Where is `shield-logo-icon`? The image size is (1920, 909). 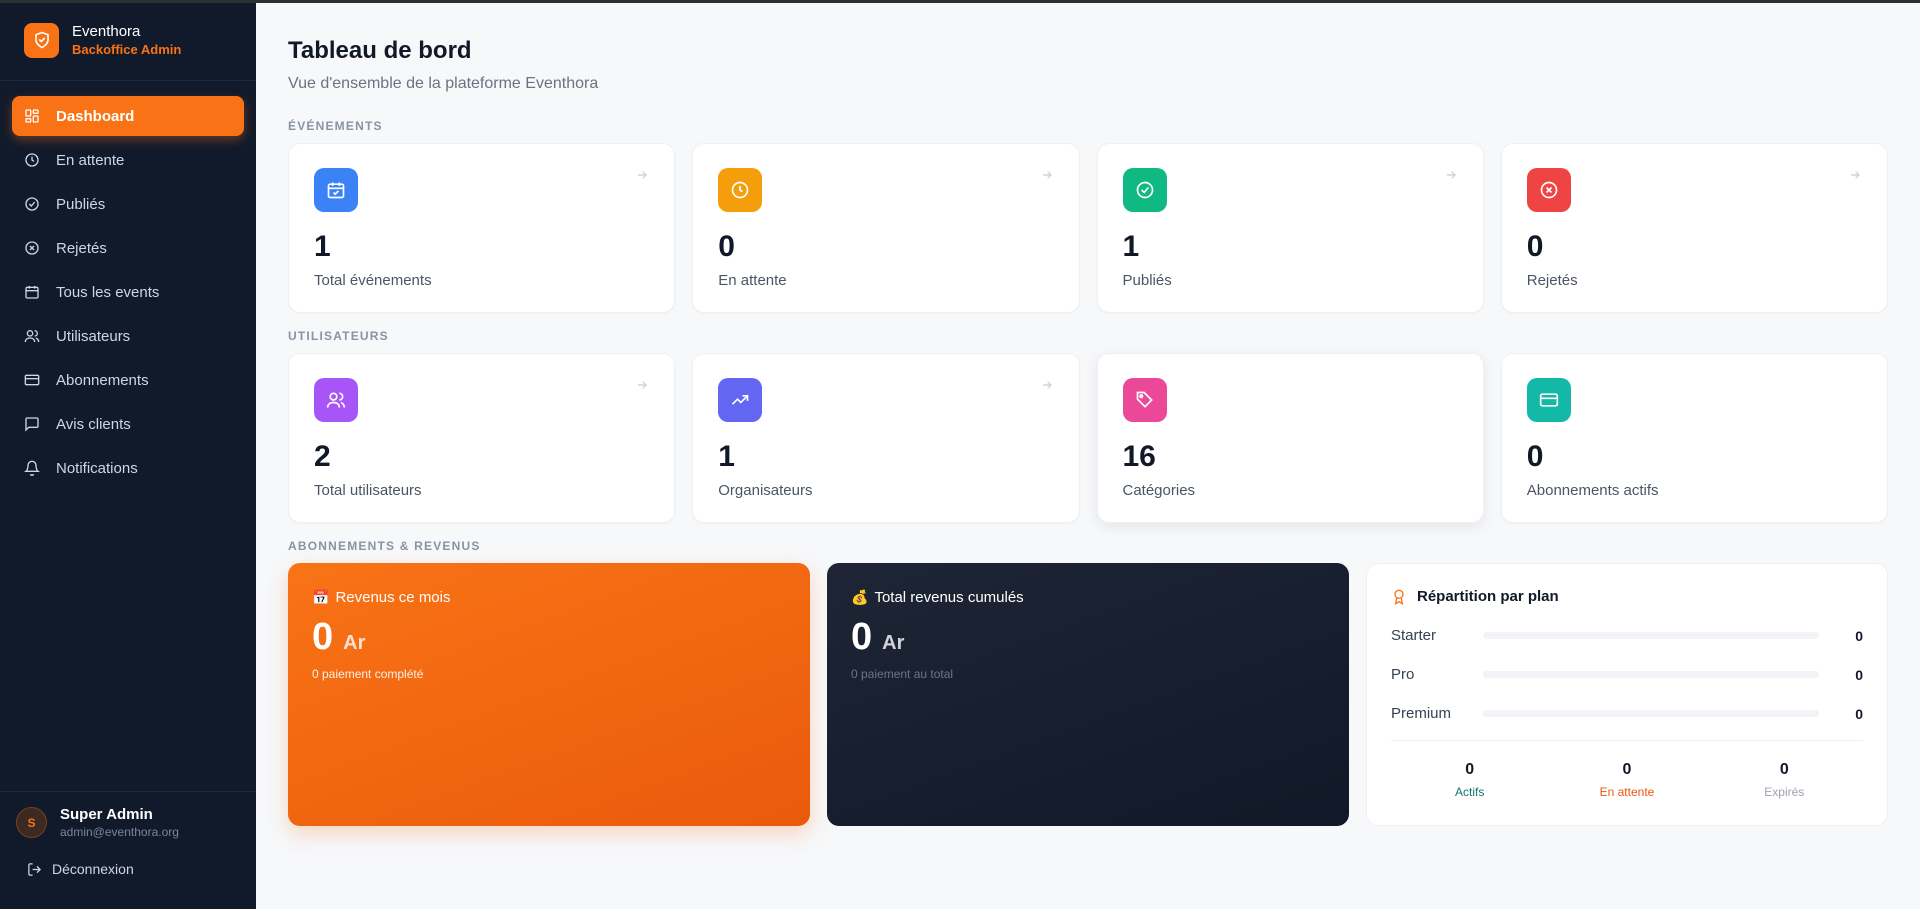 shield-logo-icon is located at coordinates (41, 40).